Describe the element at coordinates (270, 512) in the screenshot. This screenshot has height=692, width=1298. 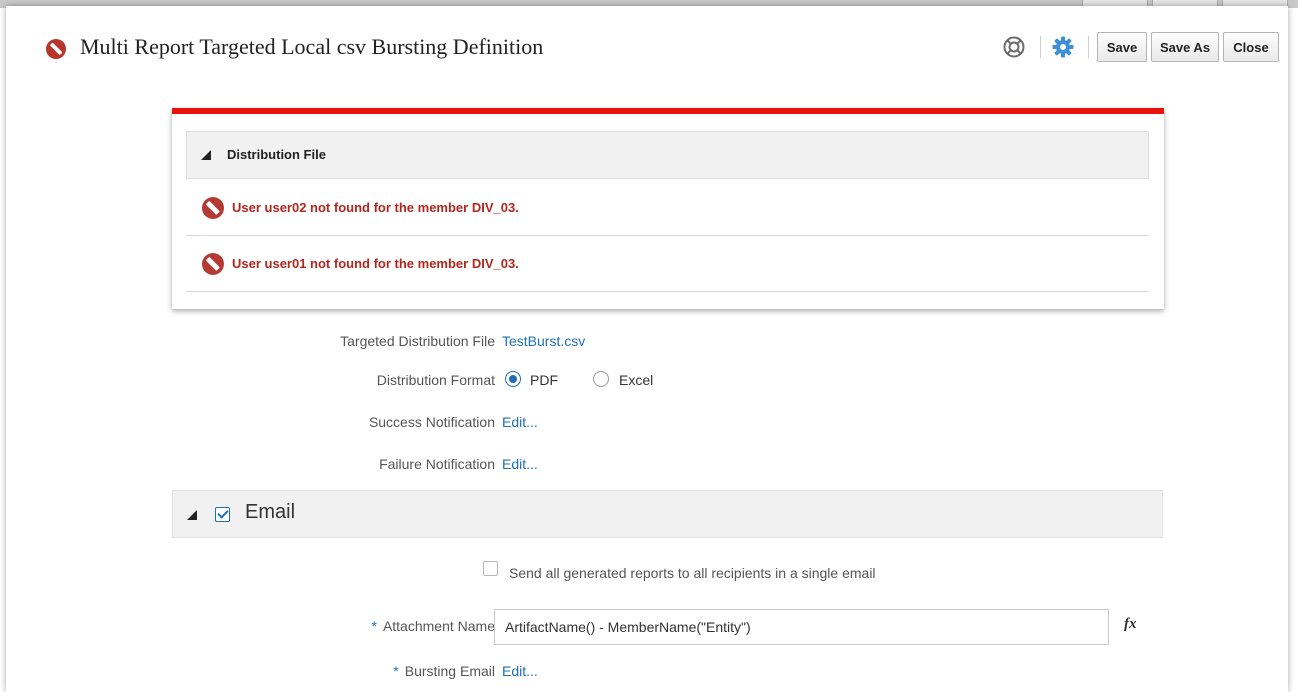
I see `email-section-title: Email` at that location.